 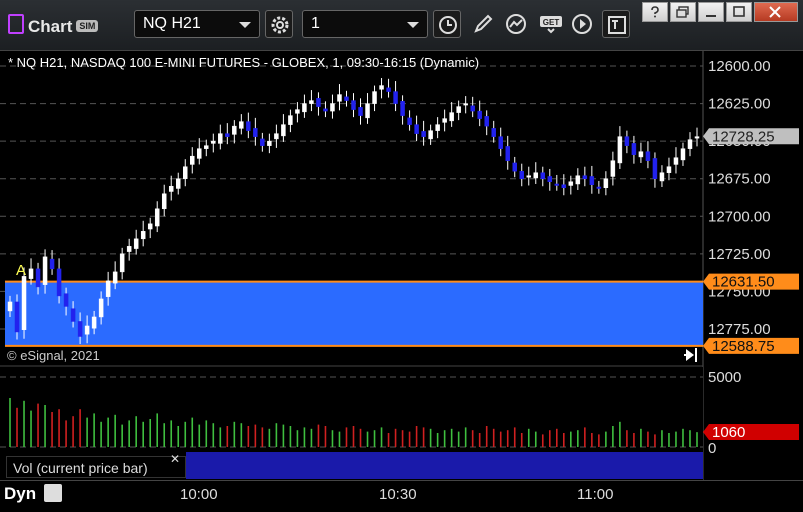 I want to click on template-button, so click(x=616, y=24).